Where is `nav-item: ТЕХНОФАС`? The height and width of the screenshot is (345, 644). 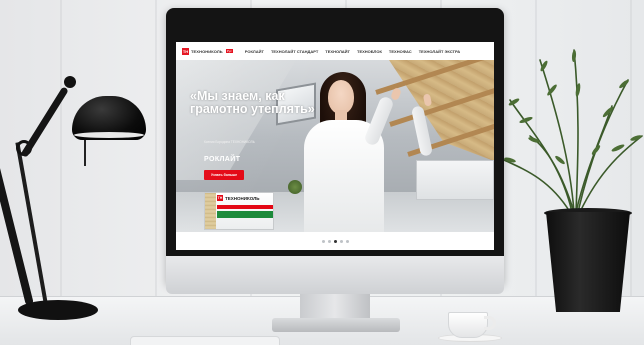
nav-item: ТЕХНОФАС is located at coordinates (400, 51).